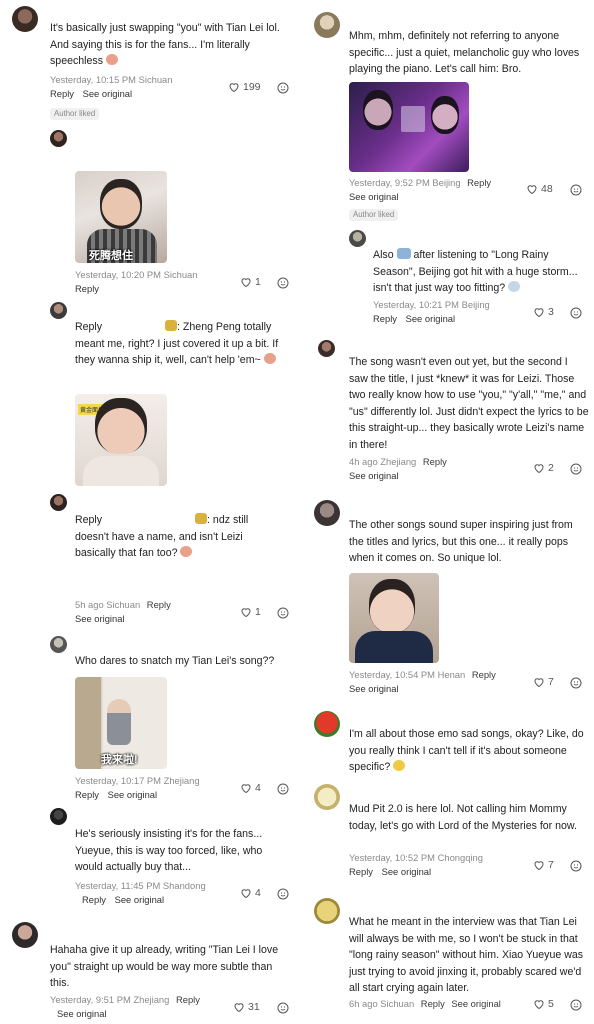  Describe the element at coordinates (416, 857) in the screenshot. I see `comment-meta: Yesterday, 10:52 PM Chongqing` at that location.